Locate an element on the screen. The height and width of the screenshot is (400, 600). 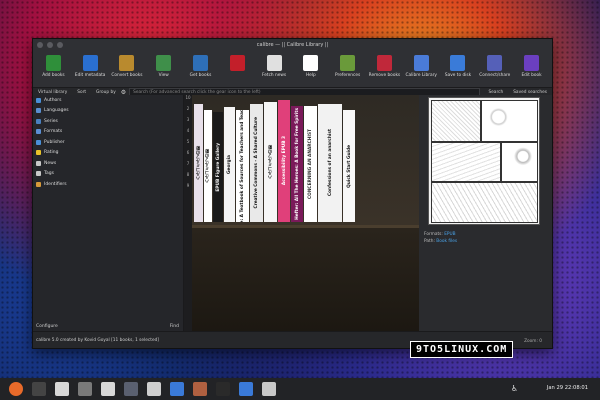
book-title: ハルコミルフの影 is located at coordinates (270, 162).